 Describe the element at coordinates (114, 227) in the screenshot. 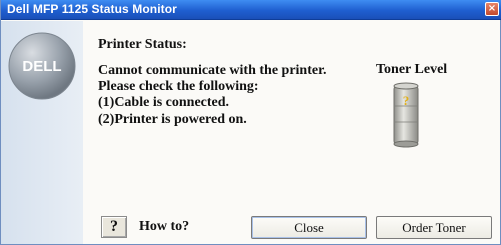

I see `help-icon: ?` at that location.